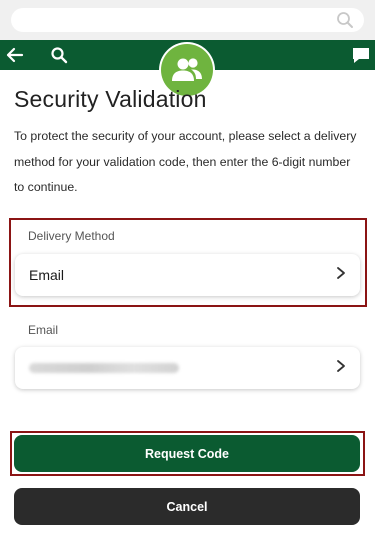 This screenshot has width=375, height=535. I want to click on search-icon, so click(59, 55).